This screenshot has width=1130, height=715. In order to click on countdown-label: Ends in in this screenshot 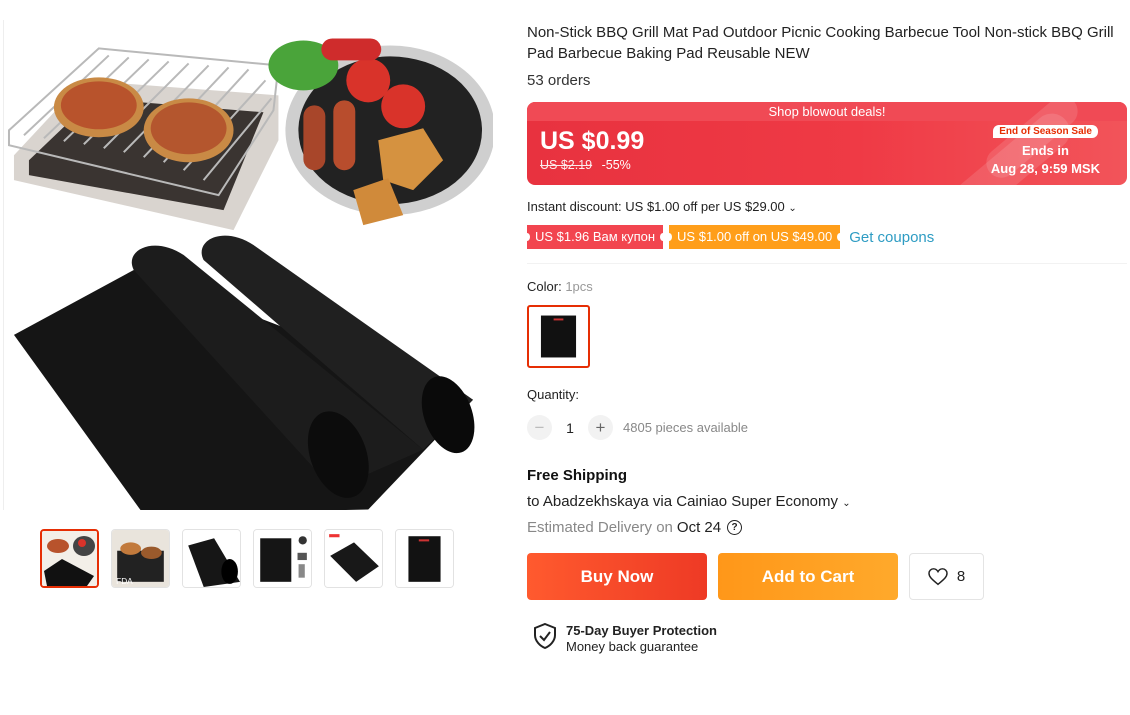, I will do `click(1045, 150)`.